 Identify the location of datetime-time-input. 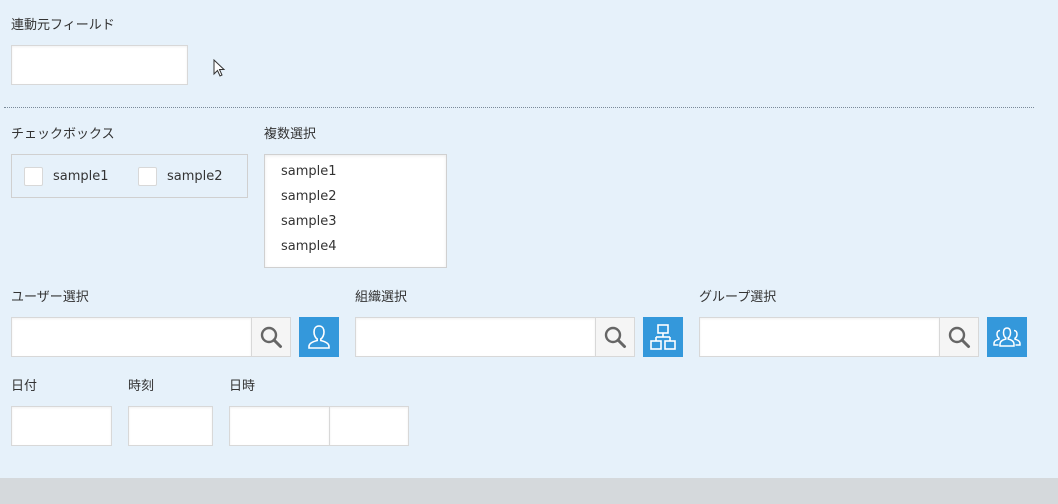
(369, 426).